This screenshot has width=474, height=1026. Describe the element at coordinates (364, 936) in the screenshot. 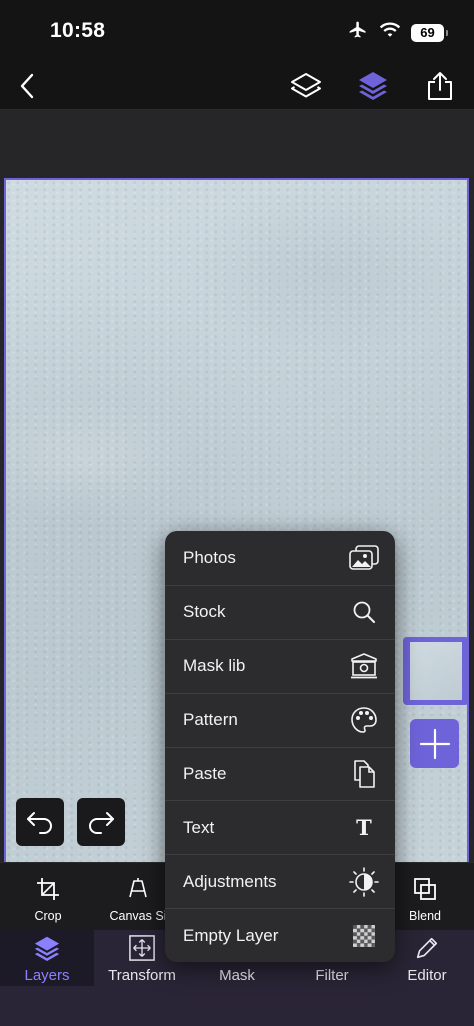

I see `checkerboard-icon` at that location.